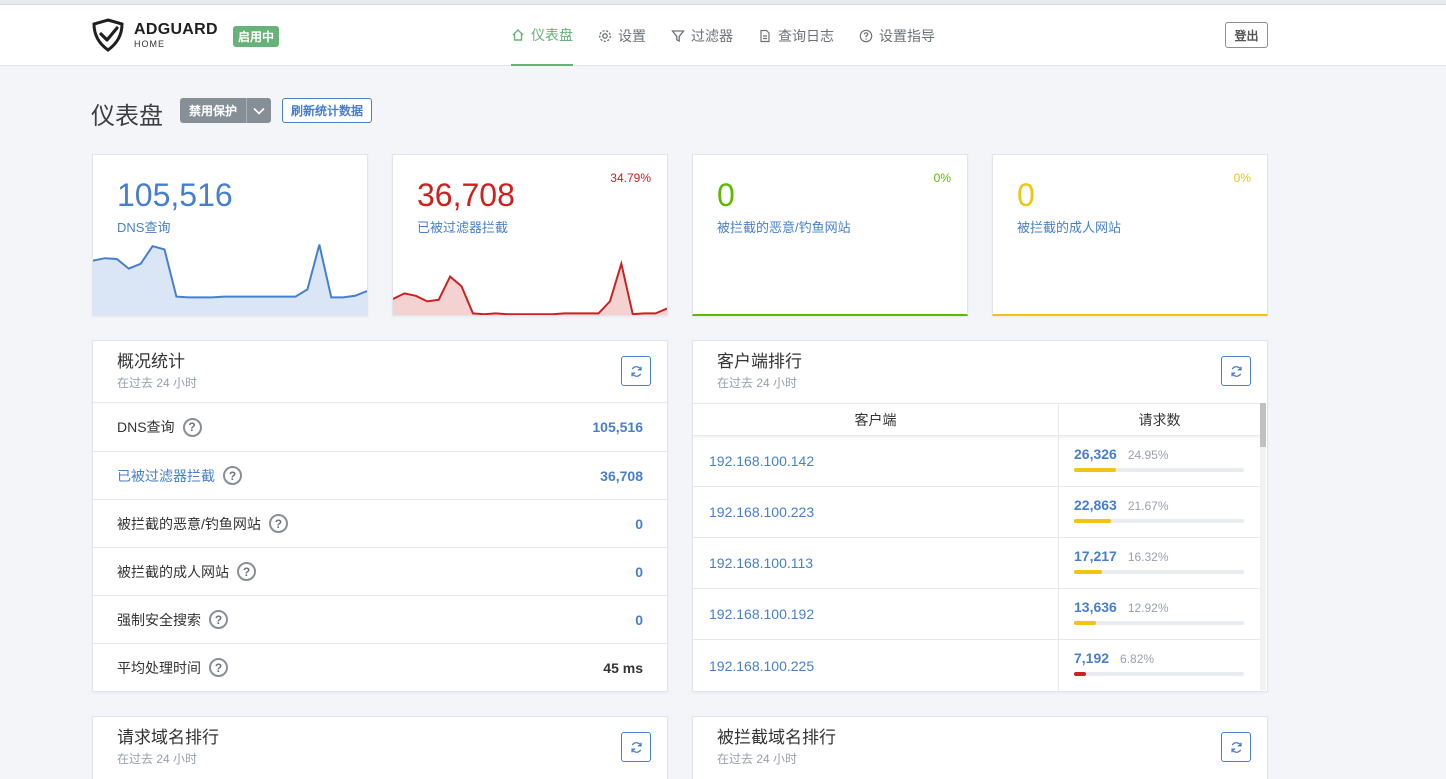 Image resolution: width=1446 pixels, height=779 pixels. I want to click on general-row-value: 36,708, so click(621, 475).